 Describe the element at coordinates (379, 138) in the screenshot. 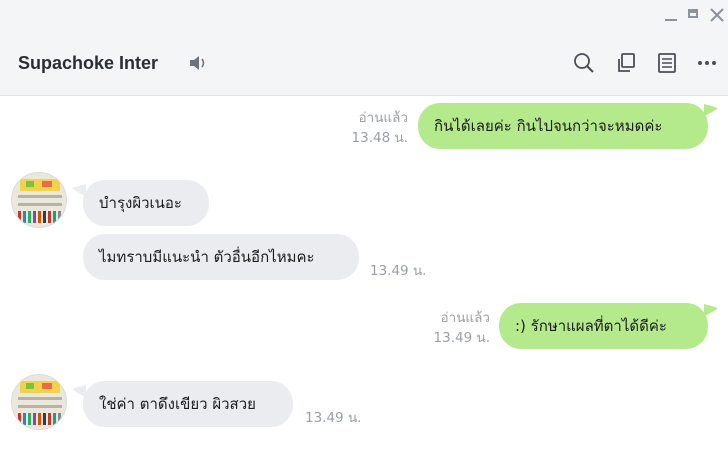

I see `message-time: 13.48 น.` at that location.